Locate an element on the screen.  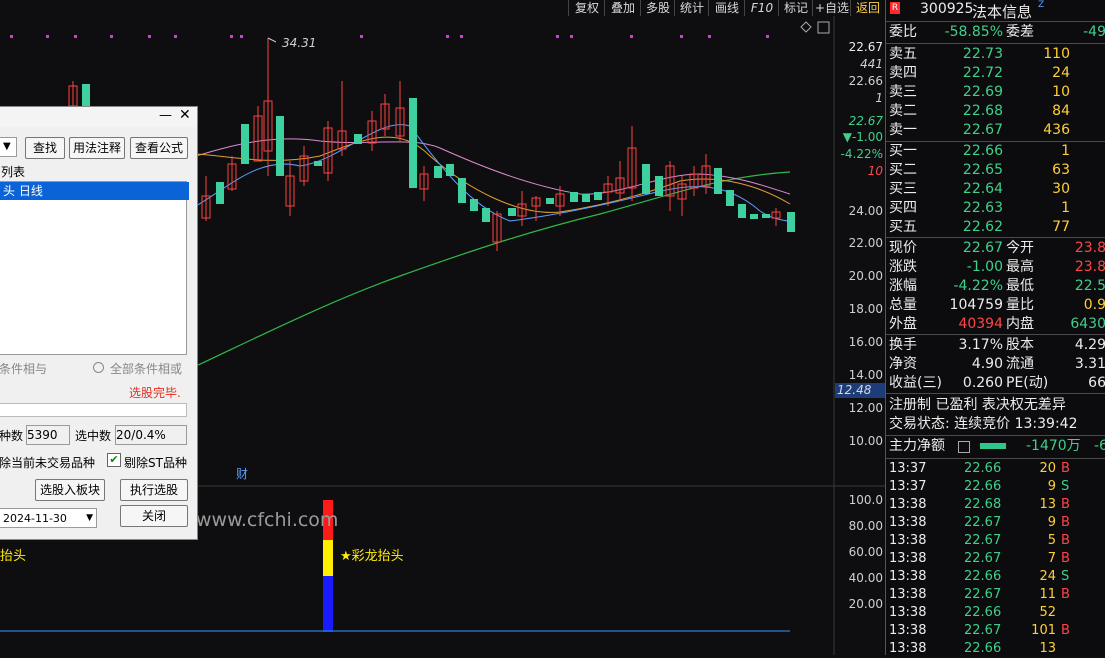
tick-row: 13:37 22.66 20 B is located at coordinates (995, 469).